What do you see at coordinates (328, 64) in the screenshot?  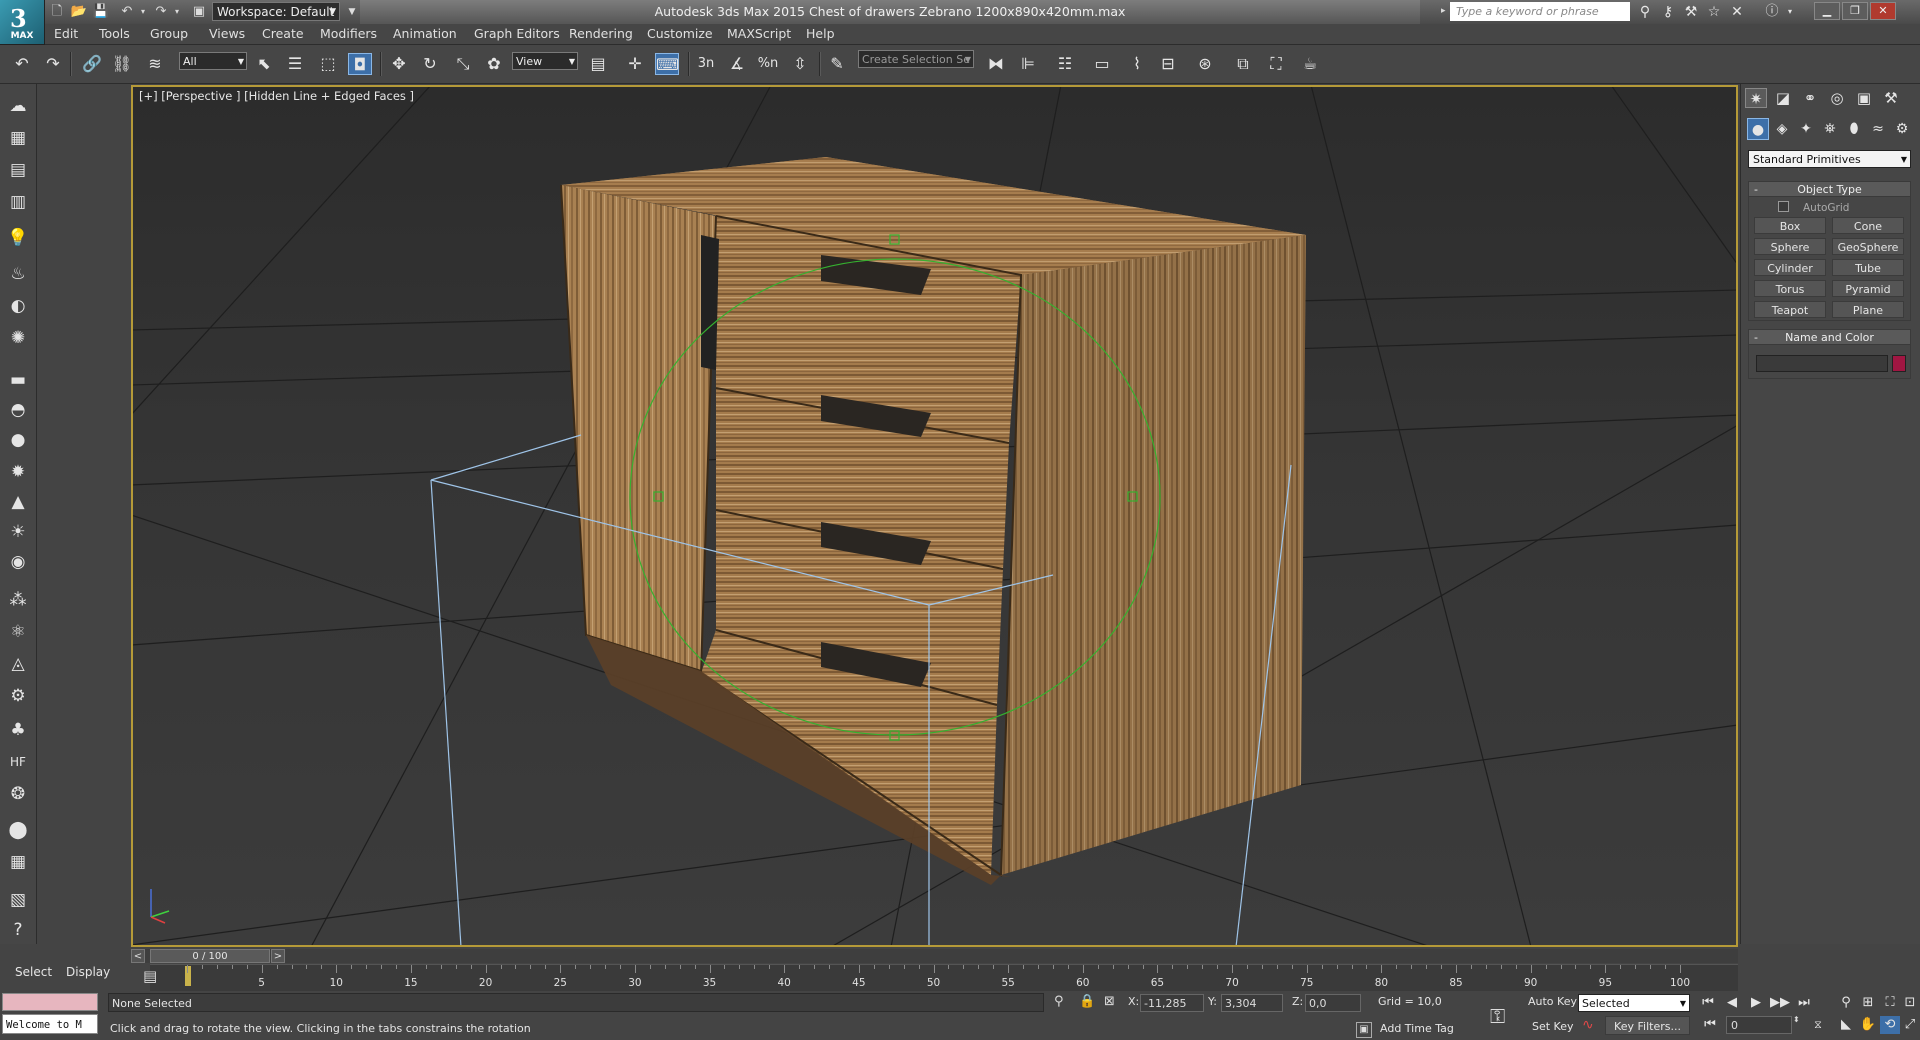 I see `rectangular-selection-icon: ⬚` at bounding box center [328, 64].